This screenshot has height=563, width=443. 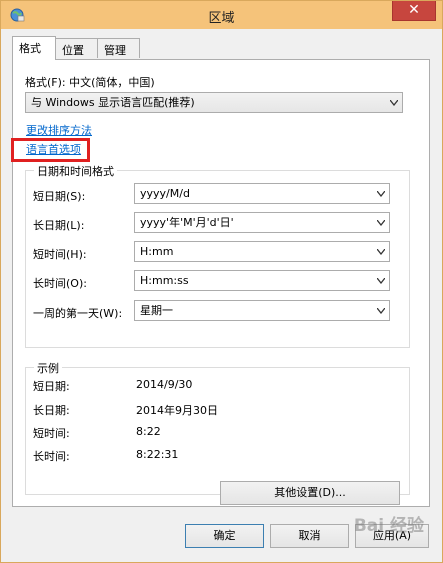 What do you see at coordinates (262, 310) in the screenshot?
I see `first-day-of-week-select: 星期一` at bounding box center [262, 310].